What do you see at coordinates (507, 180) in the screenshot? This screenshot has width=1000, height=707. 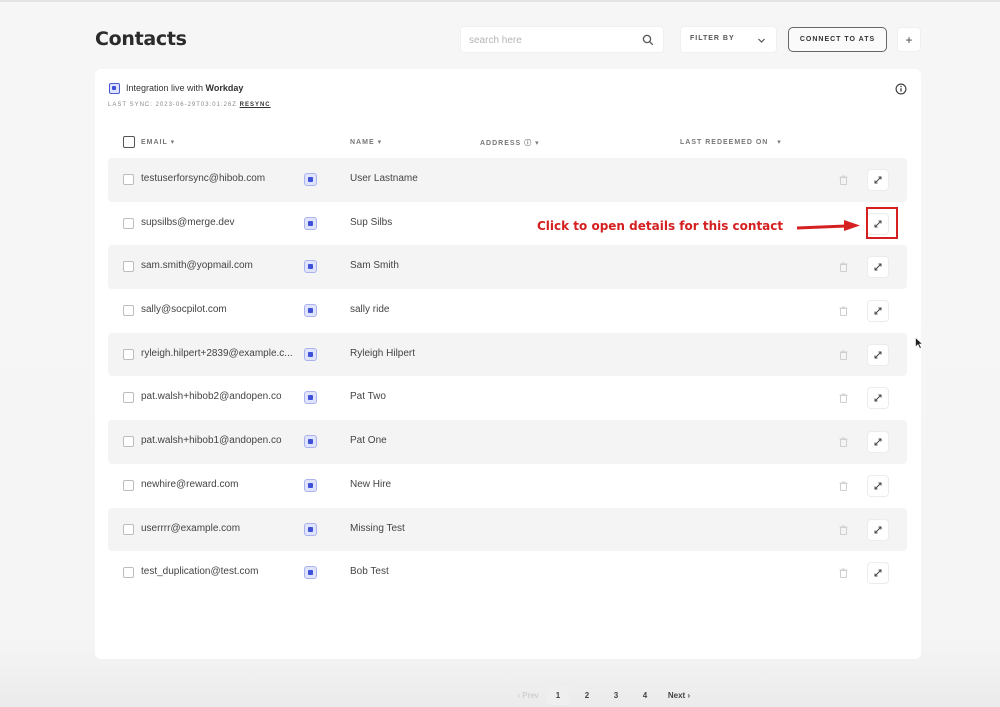 I see `table-row: testuserforsync@hibob.com User Lastname` at bounding box center [507, 180].